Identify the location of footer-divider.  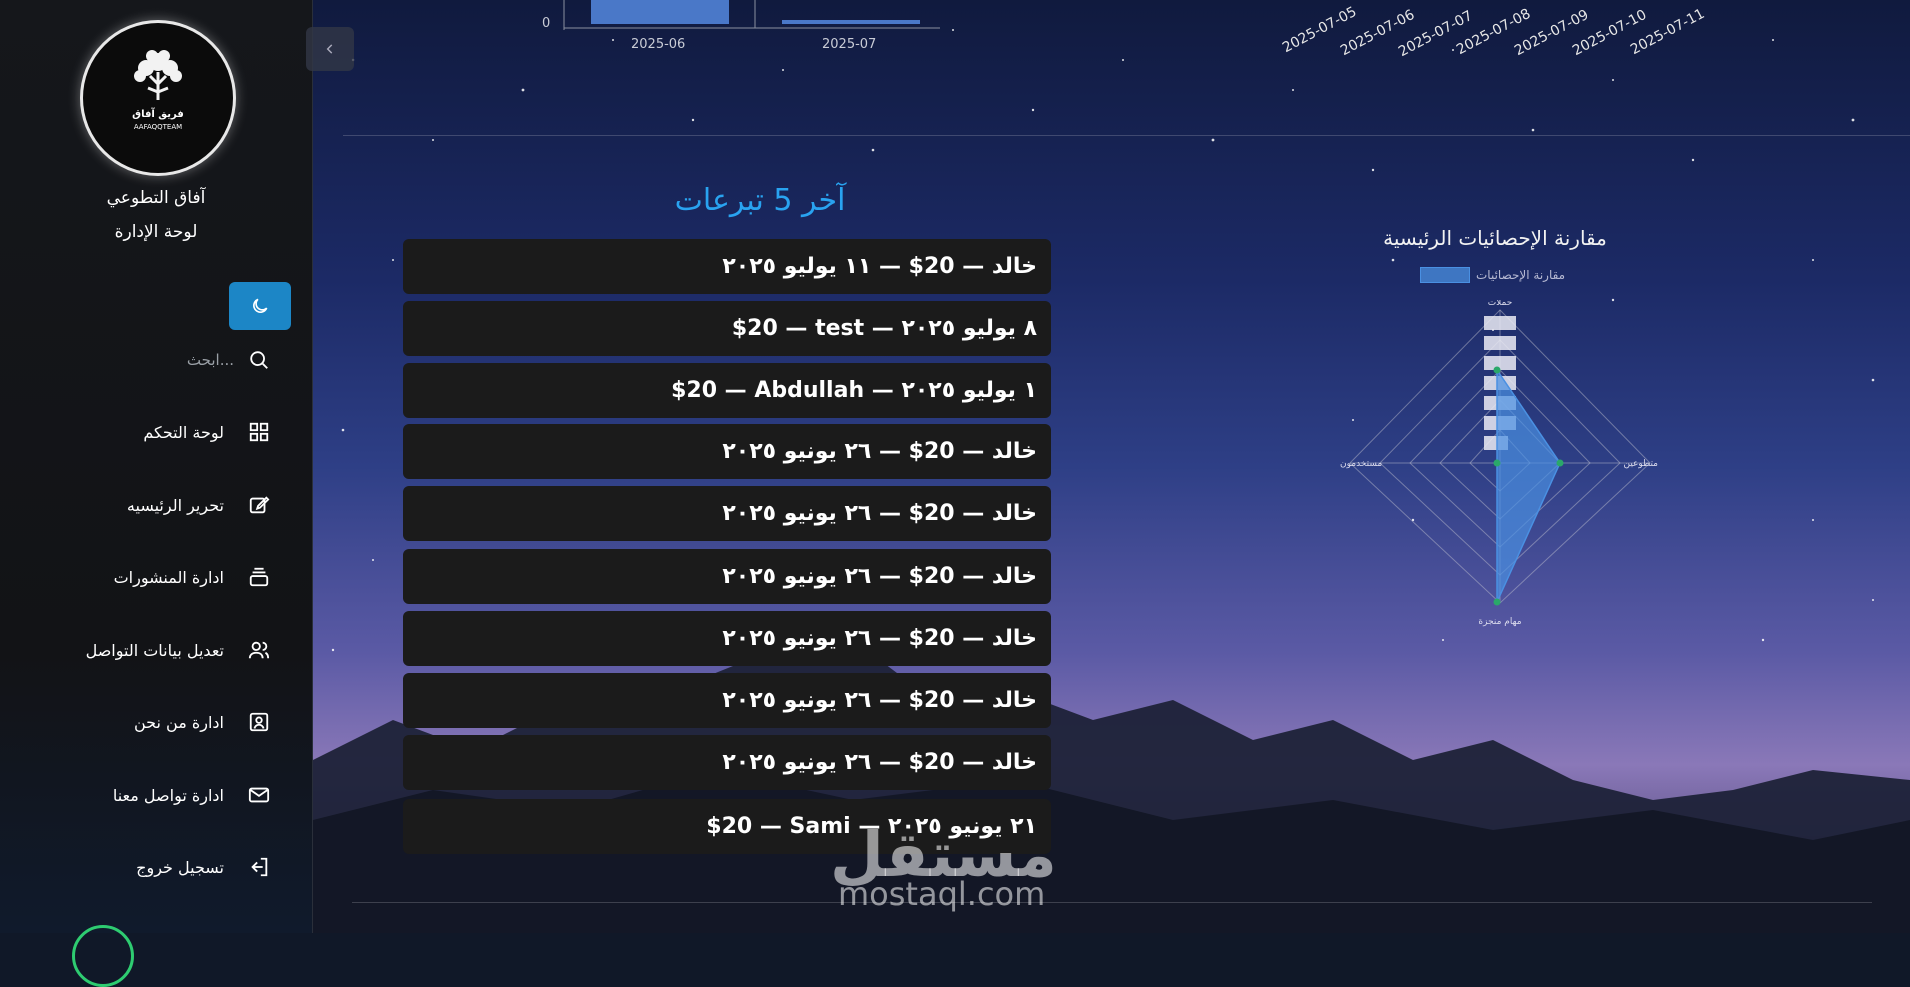
(1112, 902).